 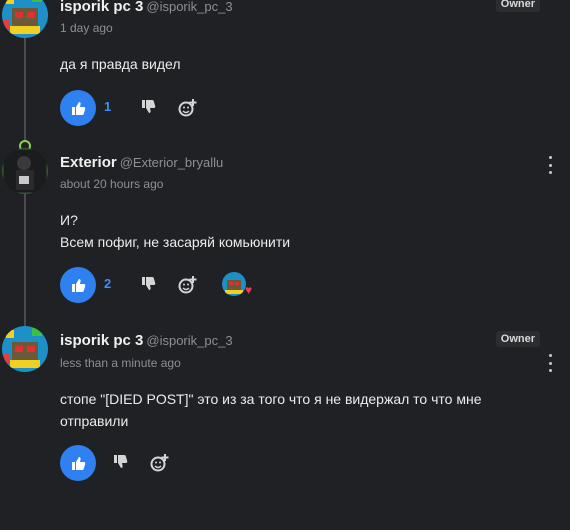 What do you see at coordinates (108, 106) in the screenshot?
I see `like-count: 1` at bounding box center [108, 106].